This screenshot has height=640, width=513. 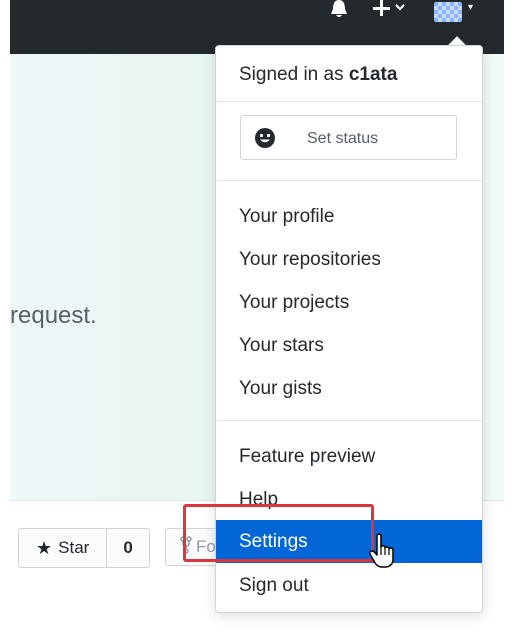 What do you see at coordinates (349, 345) in the screenshot?
I see `menu-item-your-stars: Your stars` at bounding box center [349, 345].